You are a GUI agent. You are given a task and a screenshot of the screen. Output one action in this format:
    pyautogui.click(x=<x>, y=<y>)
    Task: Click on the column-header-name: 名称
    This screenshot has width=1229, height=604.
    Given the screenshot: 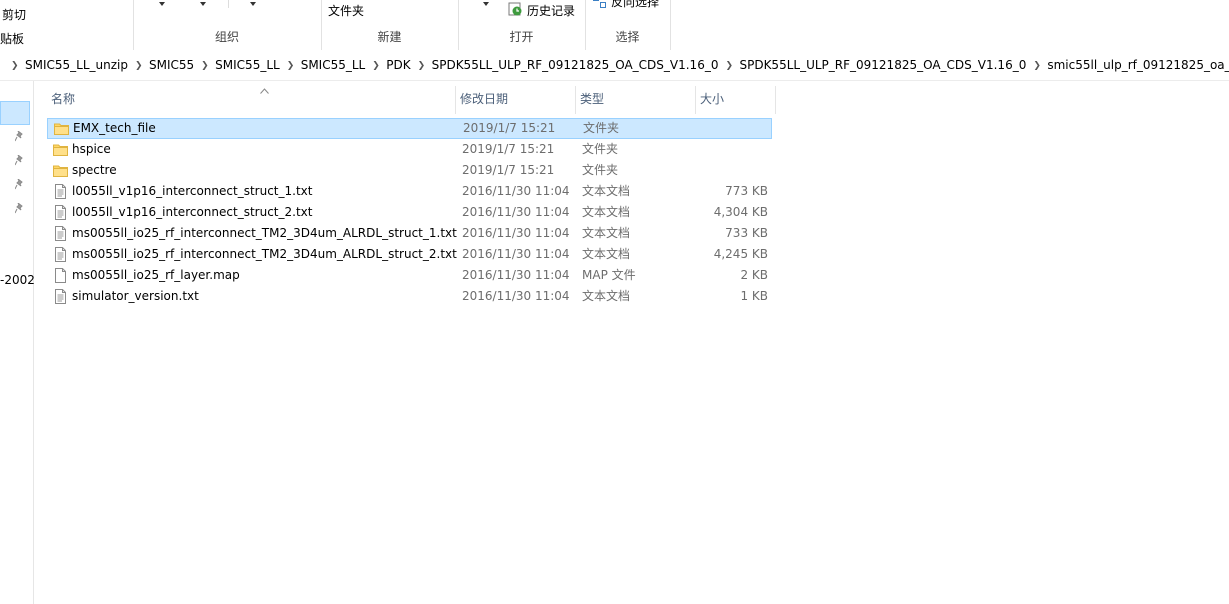 What is the action you would take?
    pyautogui.click(x=251, y=100)
    